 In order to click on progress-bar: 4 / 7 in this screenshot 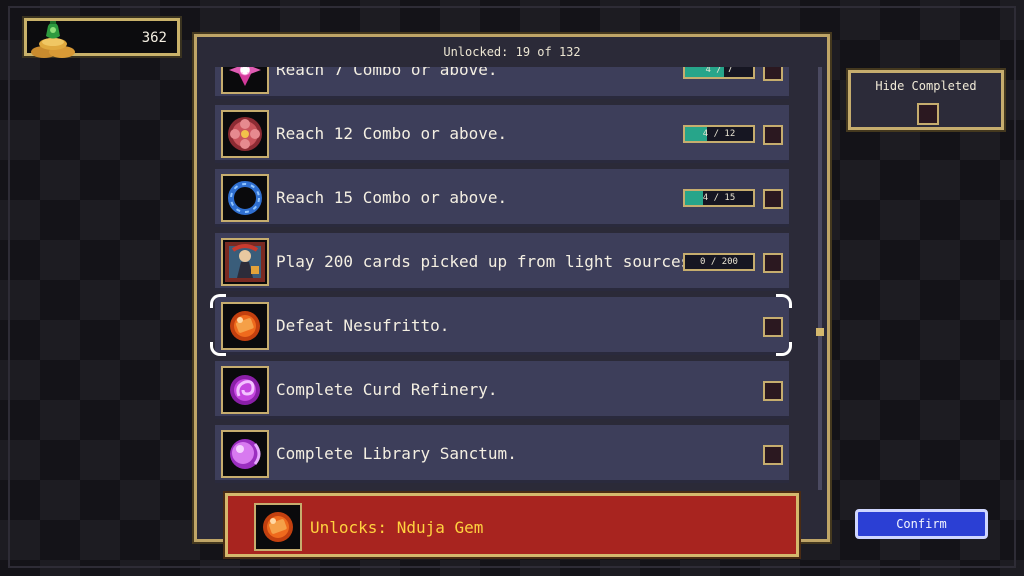, I will do `click(719, 73)`.